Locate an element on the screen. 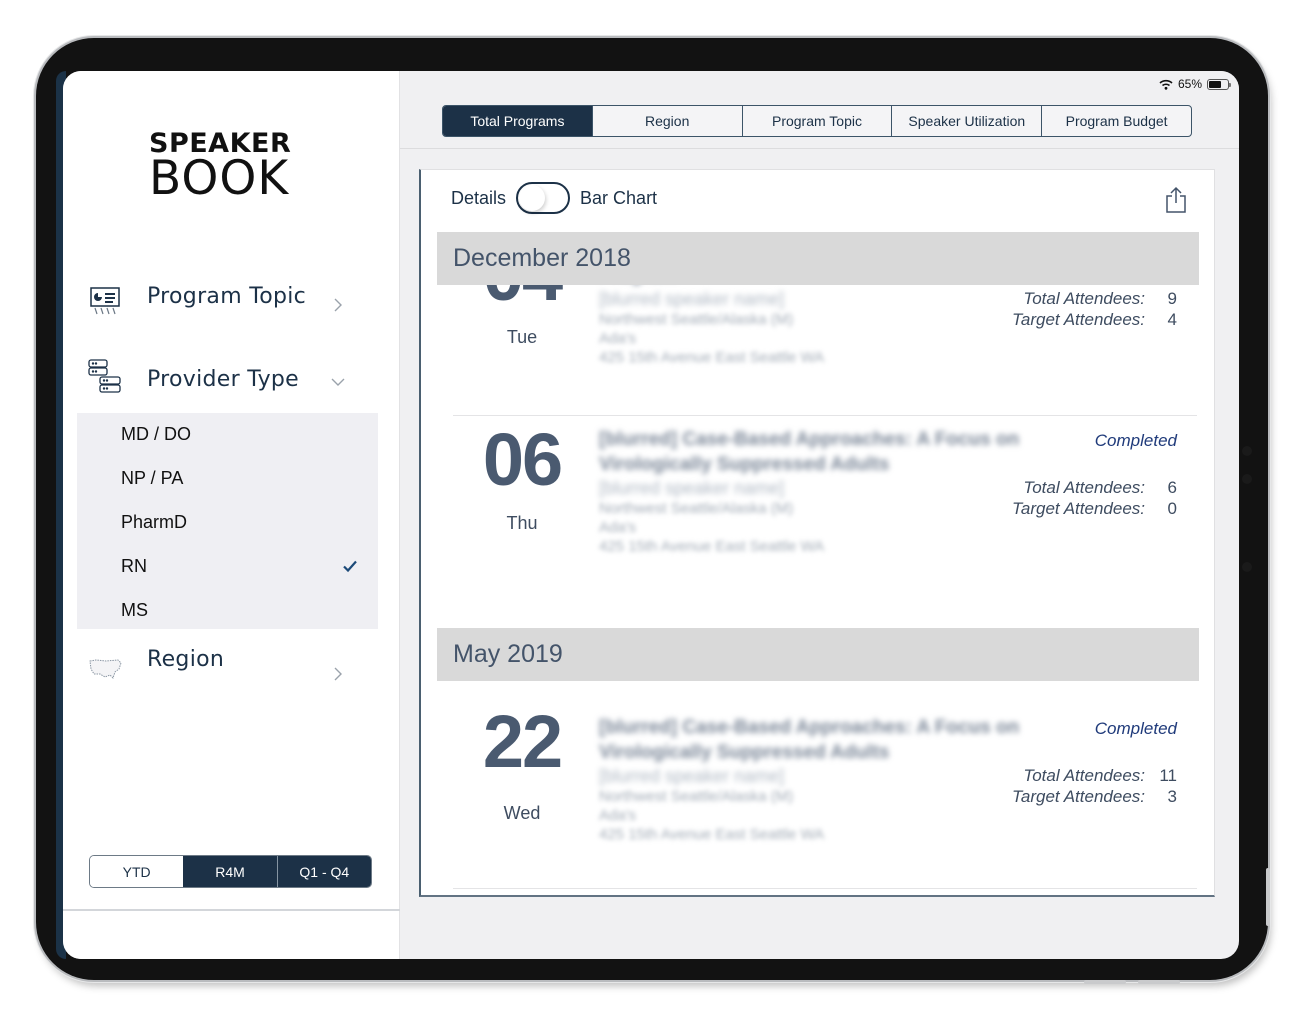 Image resolution: width=1306 pixels, height=1025 pixels. share-icon is located at coordinates (1176, 200).